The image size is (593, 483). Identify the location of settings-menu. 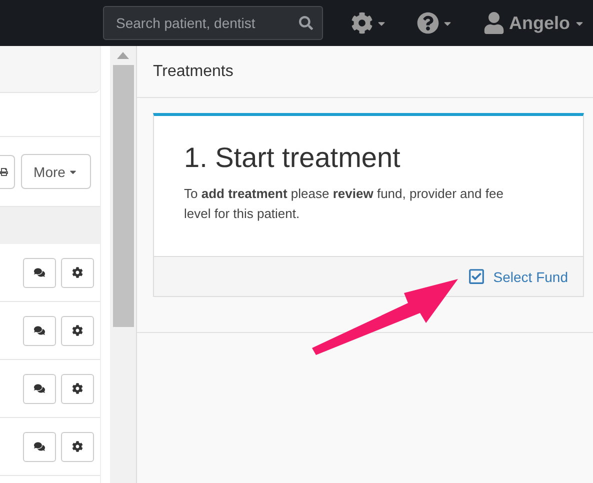
(369, 23).